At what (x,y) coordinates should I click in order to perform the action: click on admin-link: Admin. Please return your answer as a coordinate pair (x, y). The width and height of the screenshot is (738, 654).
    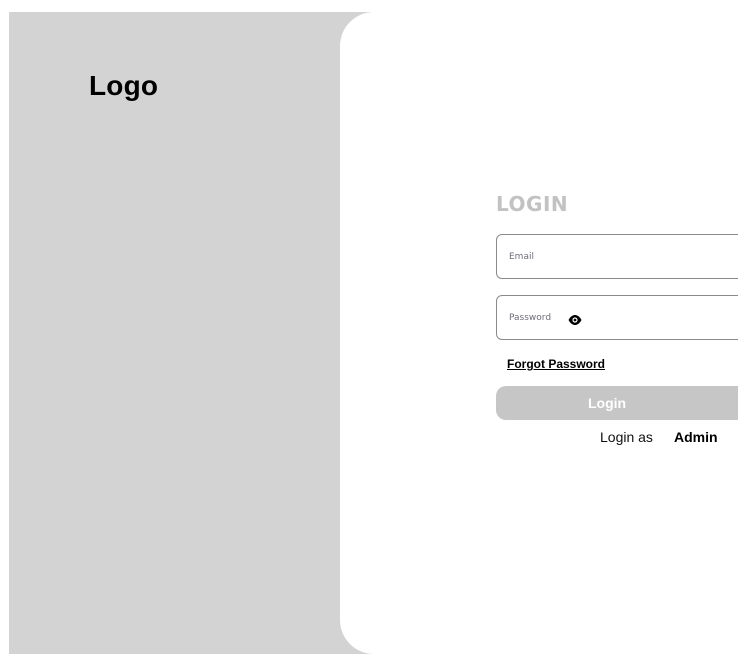
    Looking at the image, I should click on (696, 437).